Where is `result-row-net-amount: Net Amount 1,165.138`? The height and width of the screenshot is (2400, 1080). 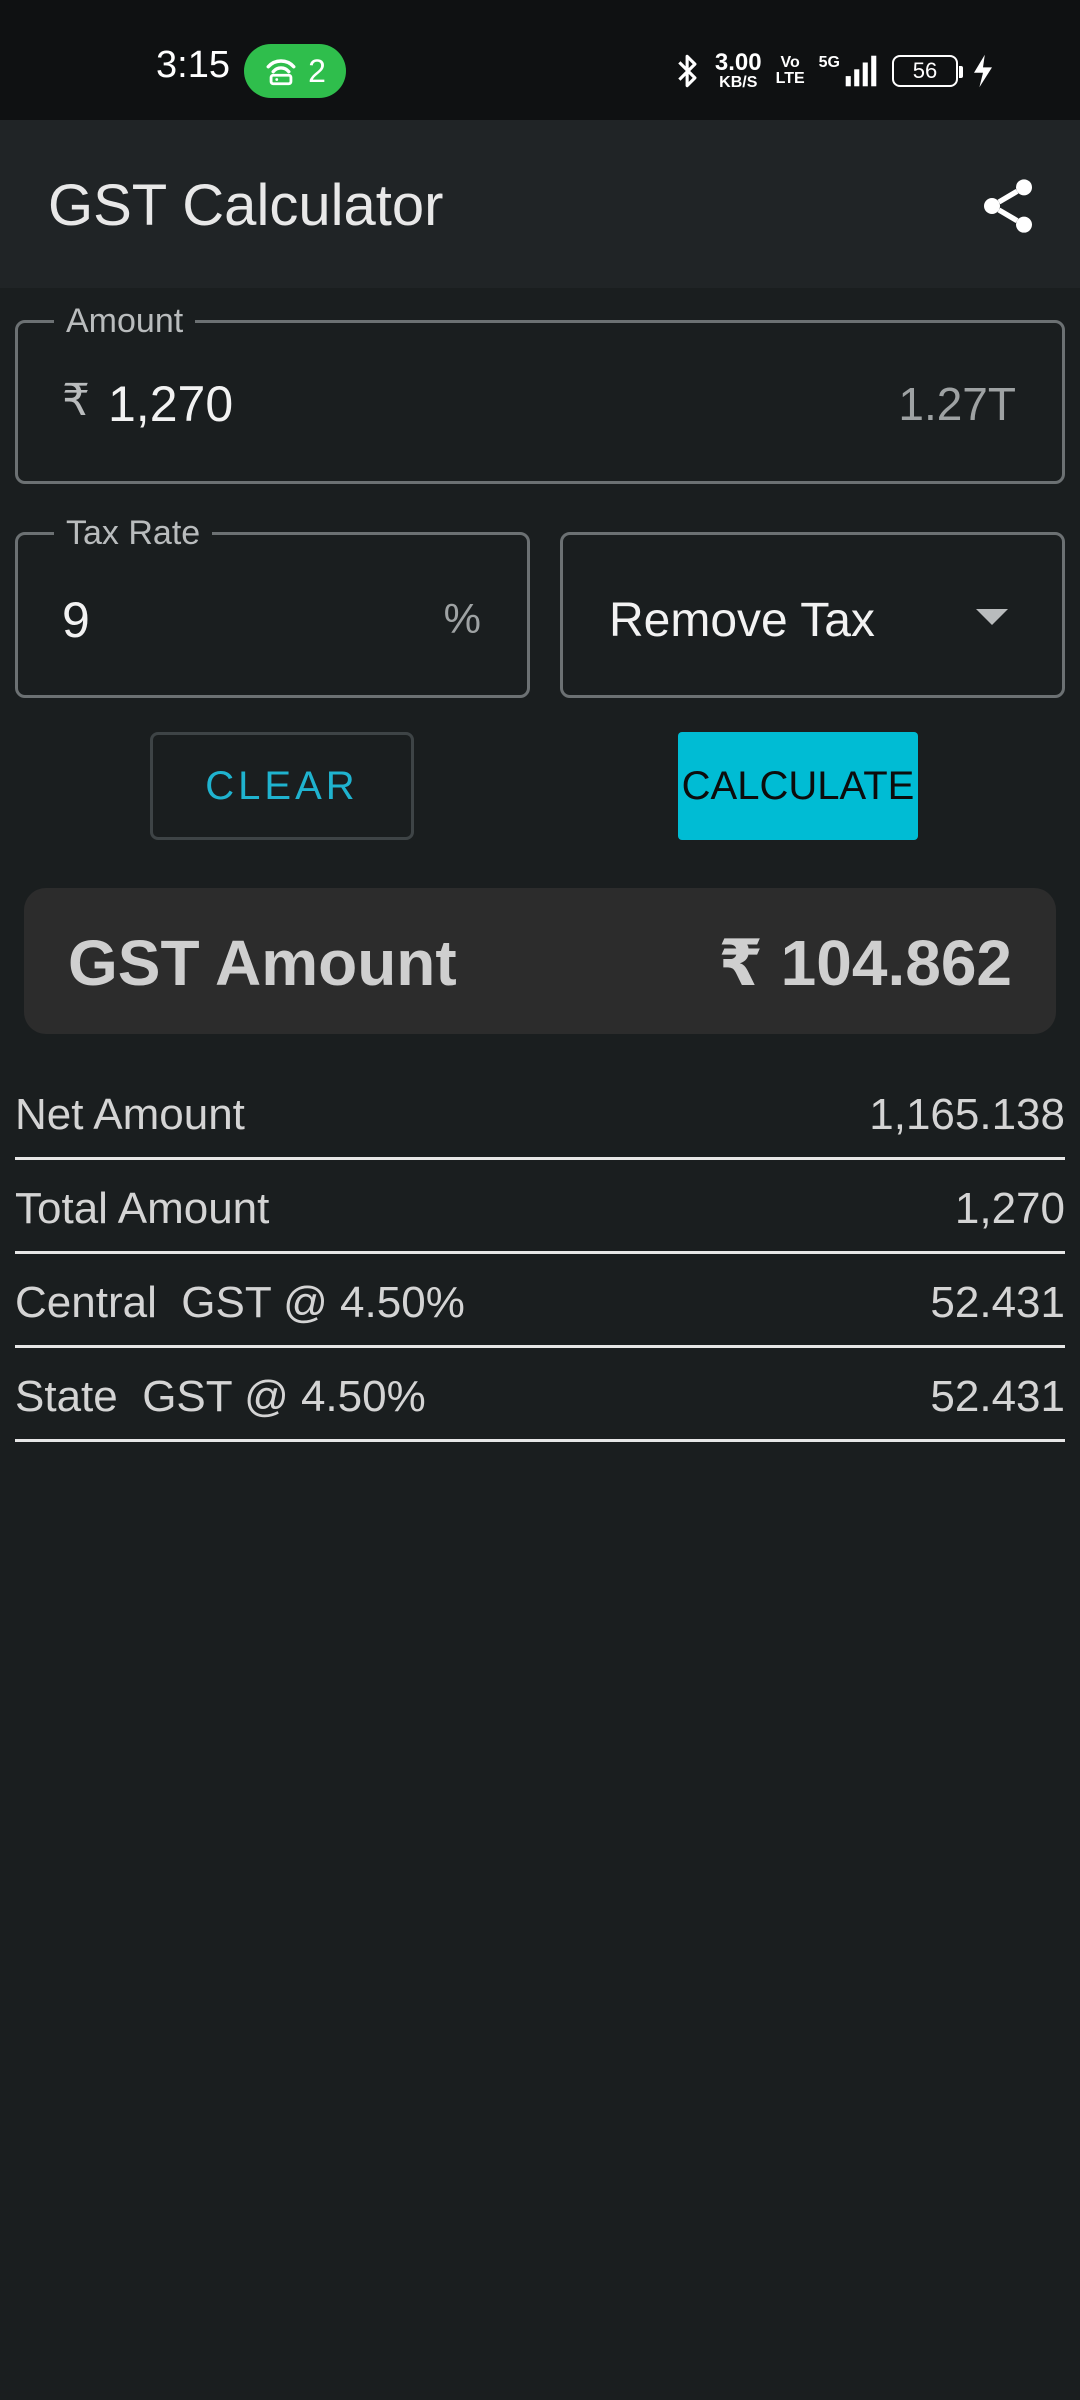
result-row-net-amount: Net Amount 1,165.138 is located at coordinates (540, 1113).